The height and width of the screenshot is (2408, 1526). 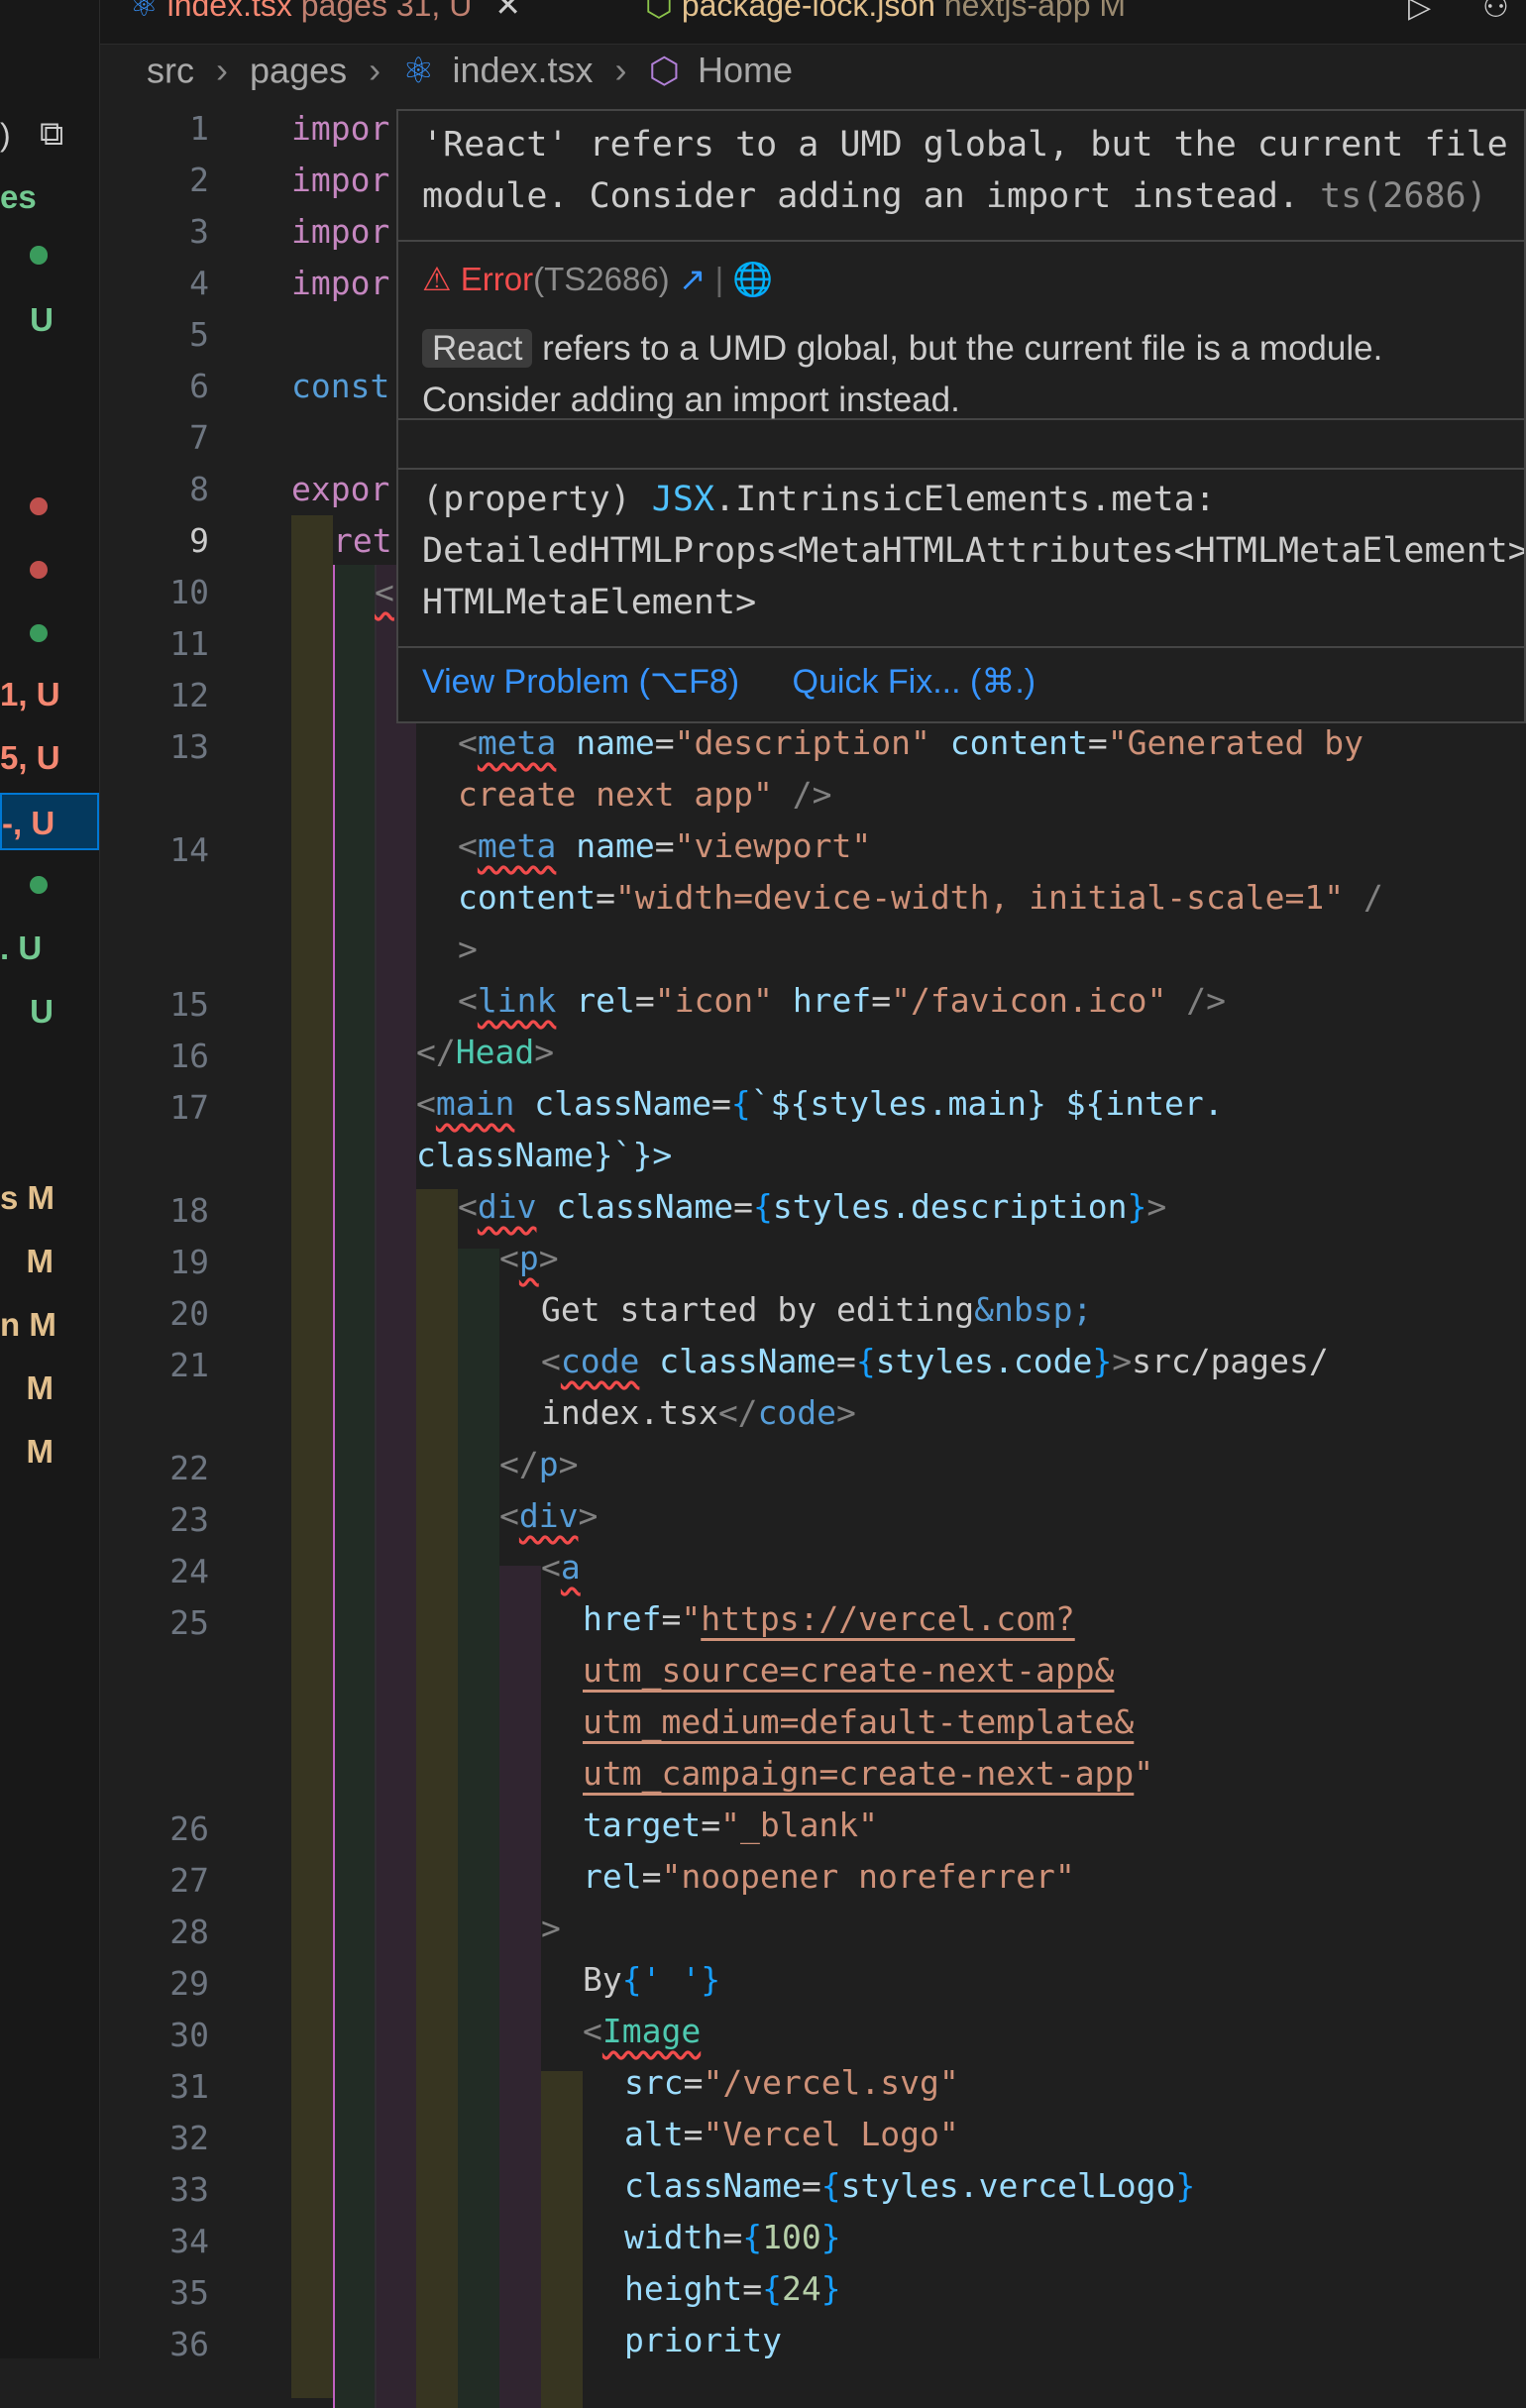 I want to click on line-number: 25, so click(x=189, y=1622).